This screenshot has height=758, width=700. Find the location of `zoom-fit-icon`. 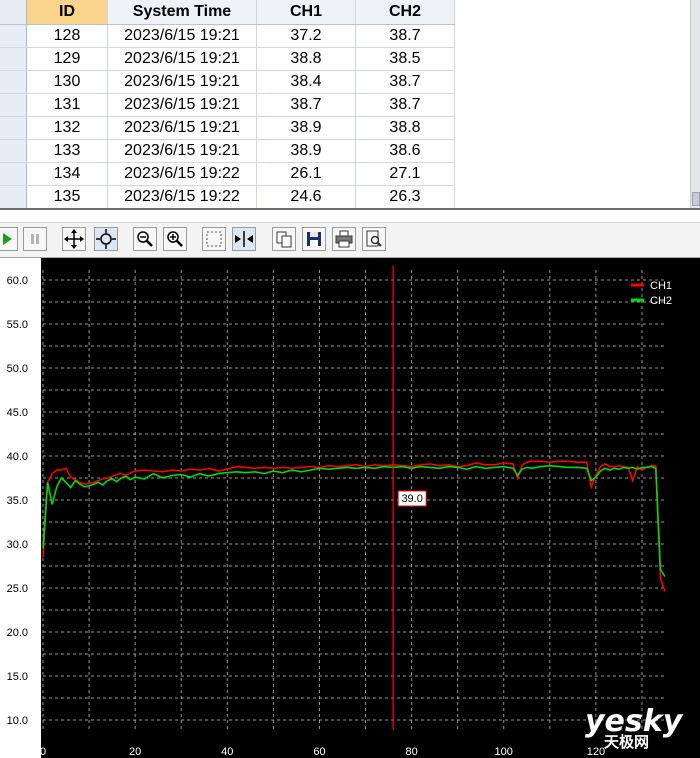

zoom-fit-icon is located at coordinates (106, 239).